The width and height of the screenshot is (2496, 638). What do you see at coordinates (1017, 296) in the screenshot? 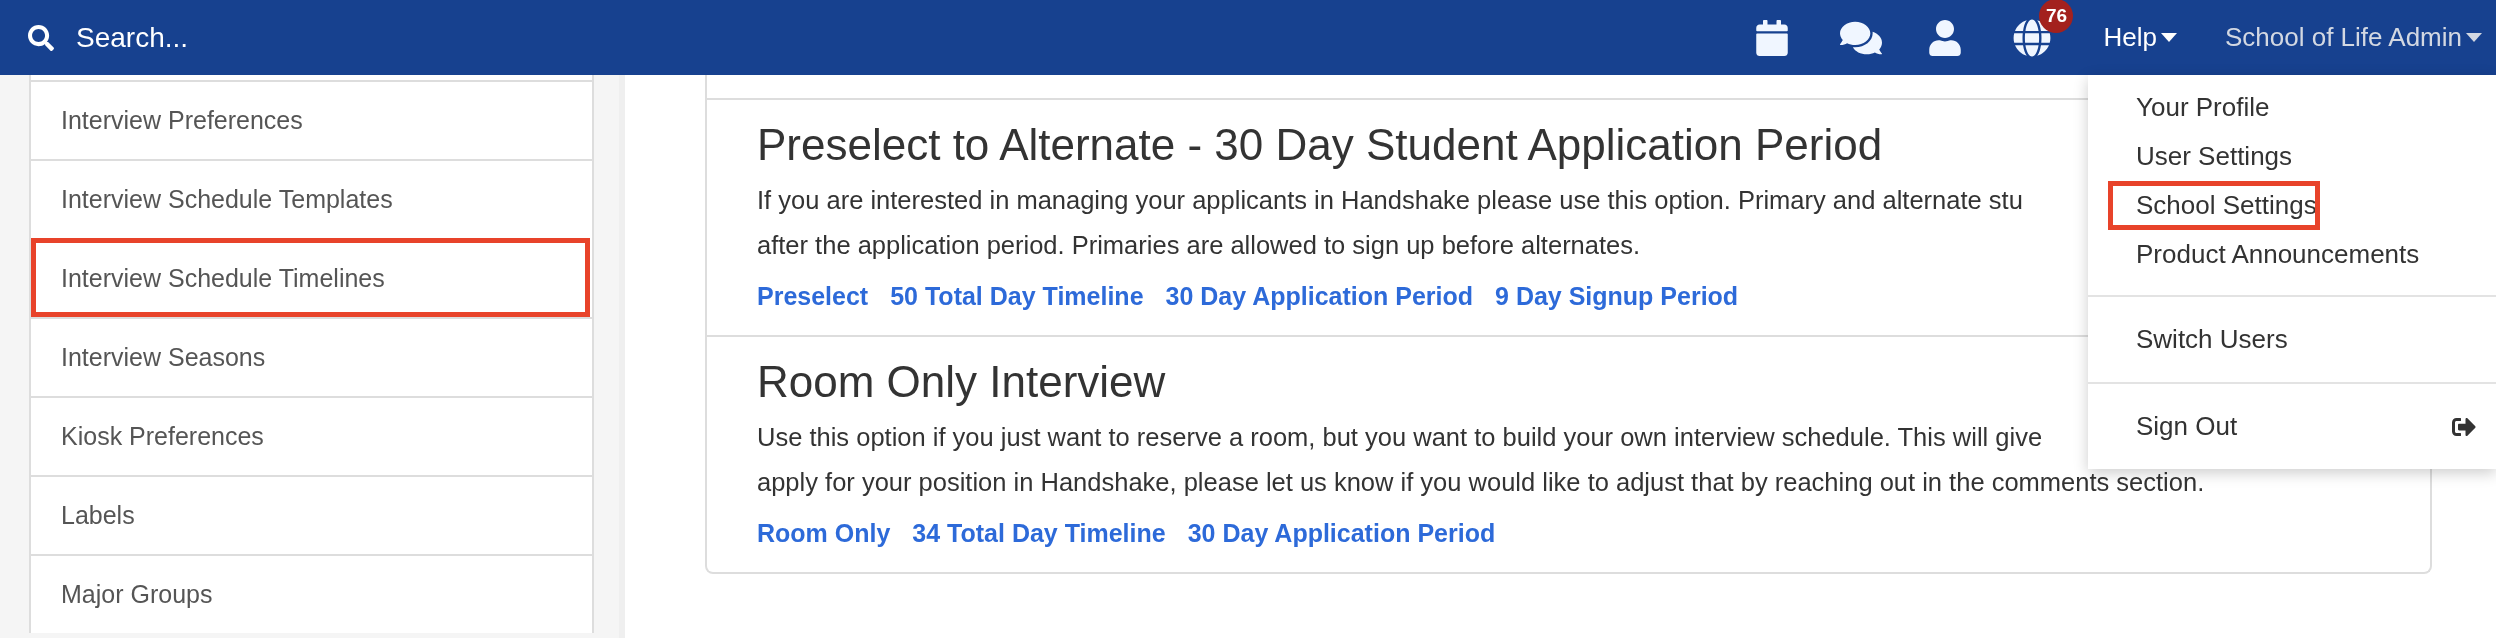
I see `tag-link: 50 Total Day Timeline` at bounding box center [1017, 296].